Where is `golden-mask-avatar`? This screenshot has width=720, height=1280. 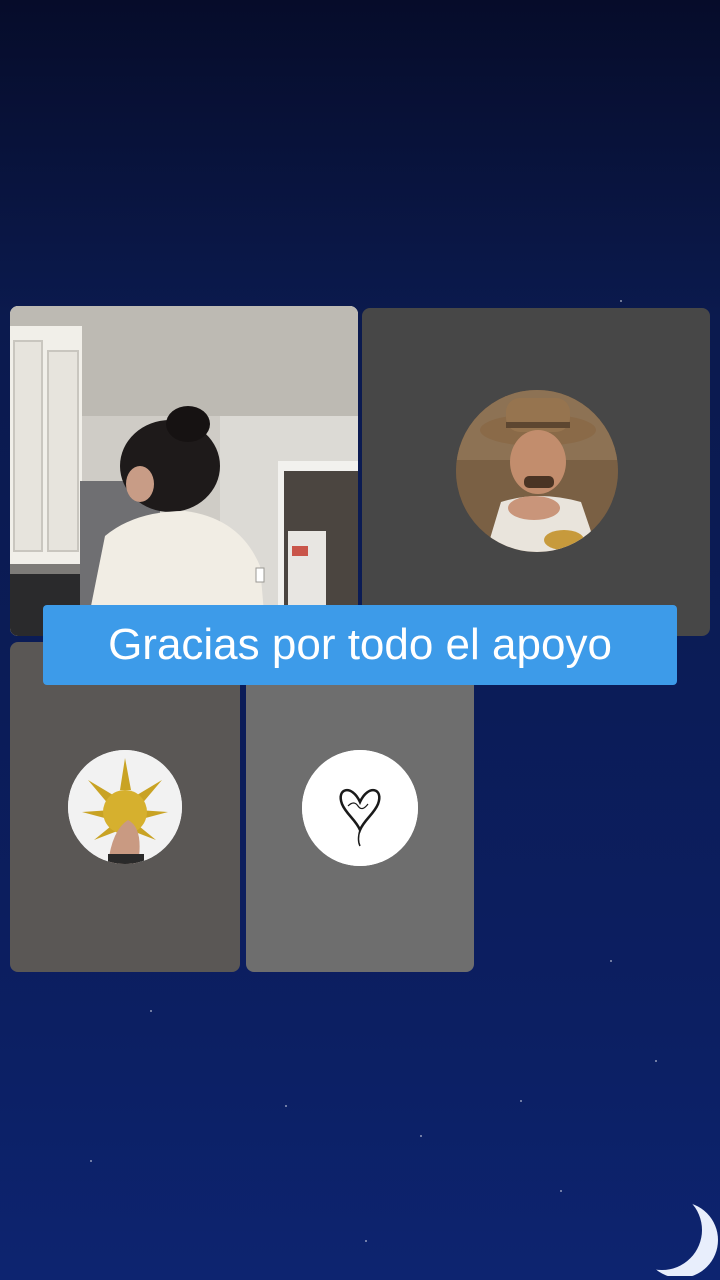
golden-mask-avatar is located at coordinates (125, 807).